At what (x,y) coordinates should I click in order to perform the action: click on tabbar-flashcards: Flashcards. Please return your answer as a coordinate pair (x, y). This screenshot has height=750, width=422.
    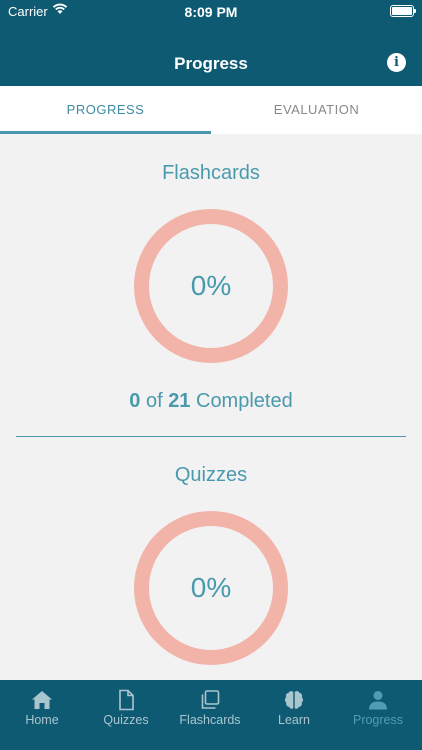
    Looking at the image, I should click on (210, 715).